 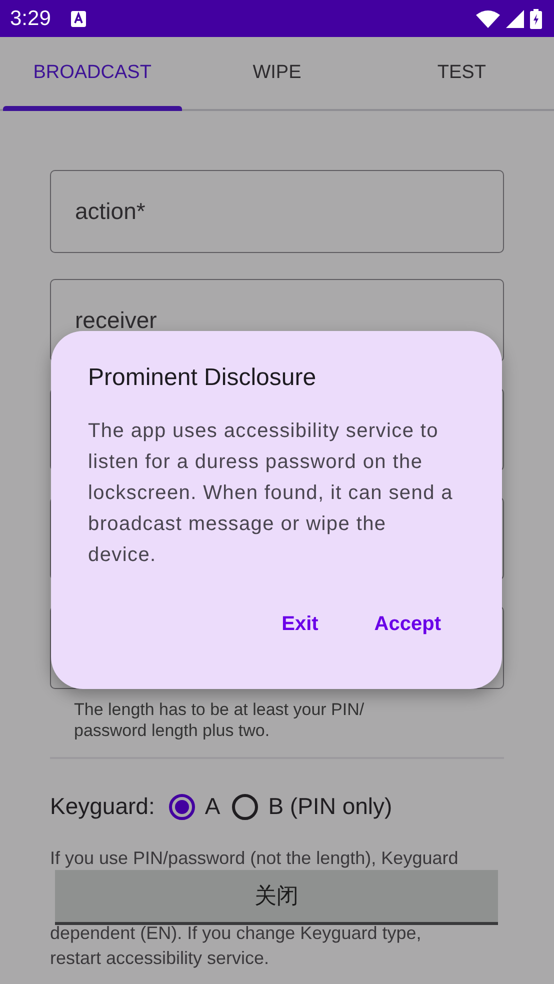 I want to click on wifi-icon, so click(x=488, y=19).